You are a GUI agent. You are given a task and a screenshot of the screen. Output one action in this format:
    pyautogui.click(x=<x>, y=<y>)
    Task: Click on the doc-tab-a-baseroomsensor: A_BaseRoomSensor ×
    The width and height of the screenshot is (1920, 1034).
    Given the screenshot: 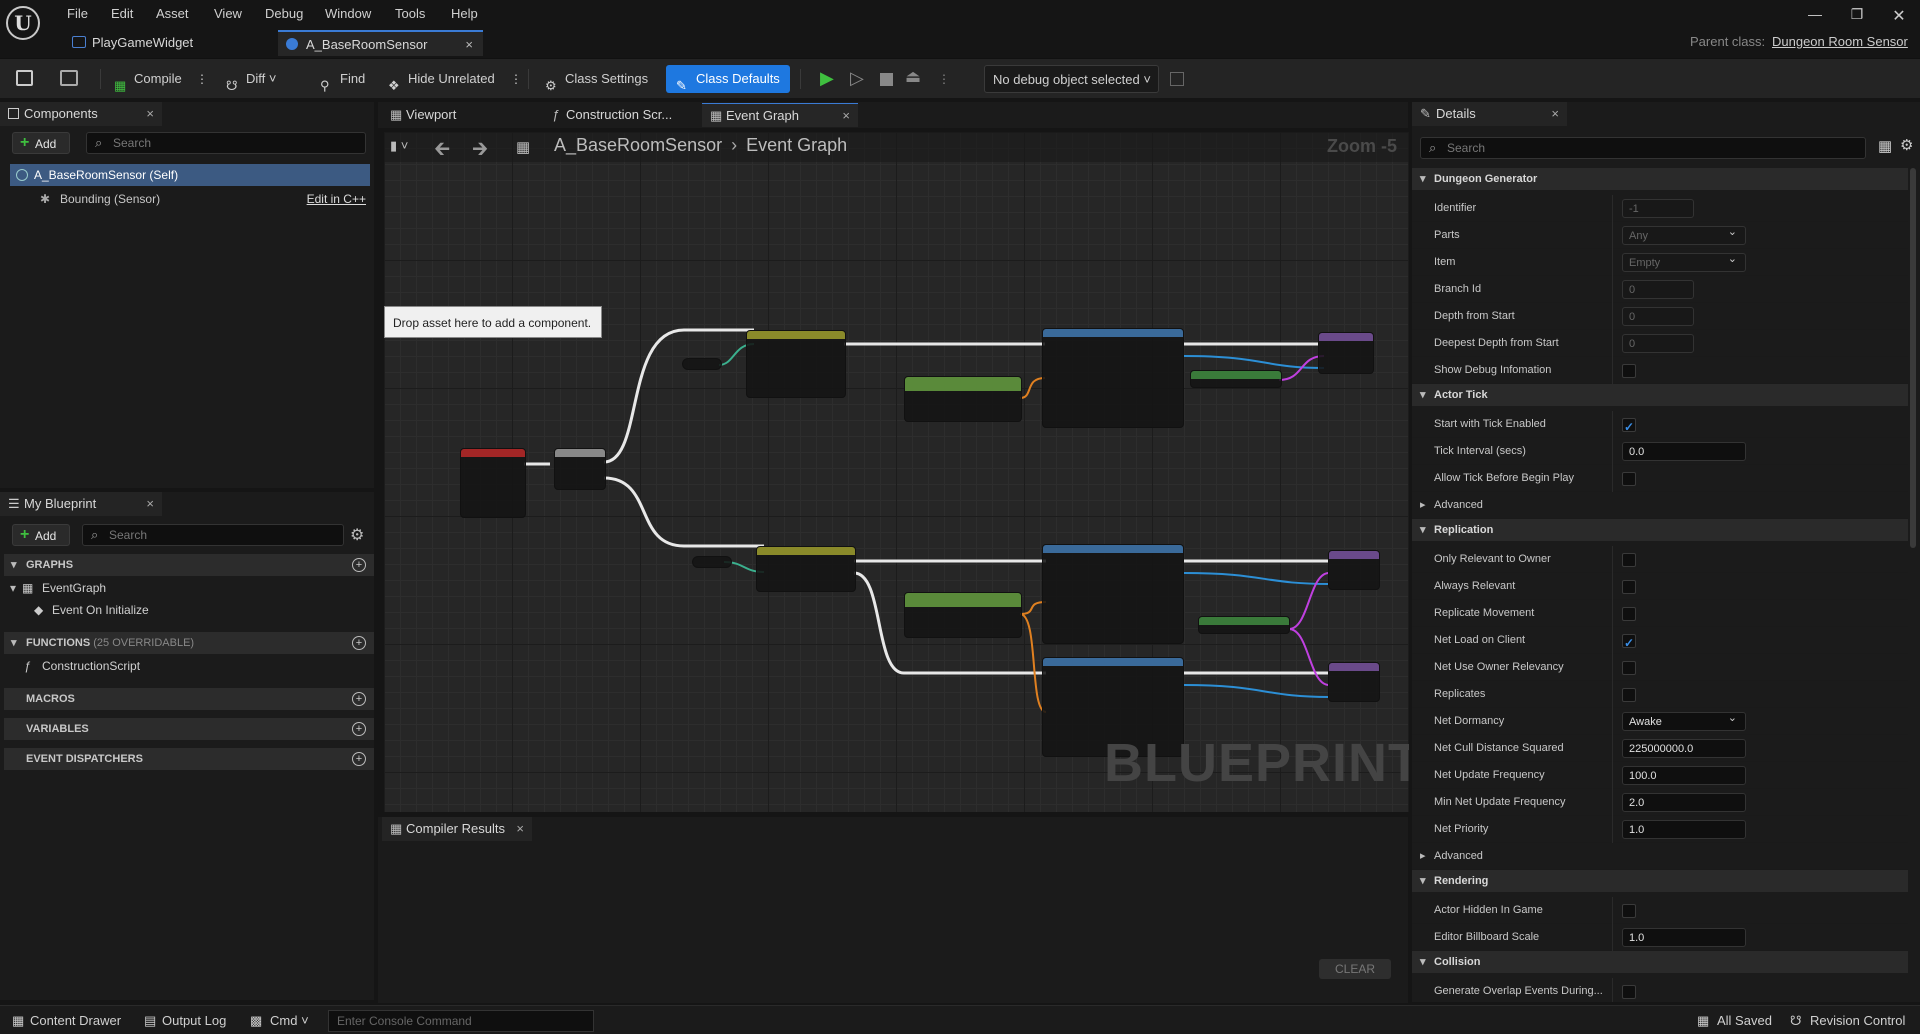 What is the action you would take?
    pyautogui.click(x=380, y=43)
    